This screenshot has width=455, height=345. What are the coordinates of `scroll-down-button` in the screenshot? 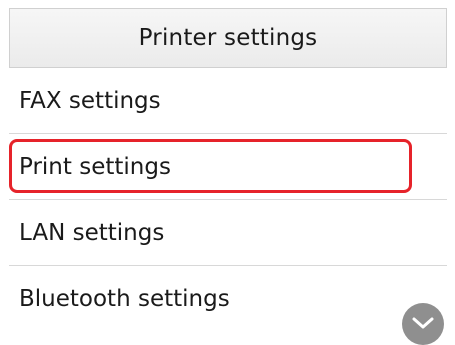 It's located at (423, 324).